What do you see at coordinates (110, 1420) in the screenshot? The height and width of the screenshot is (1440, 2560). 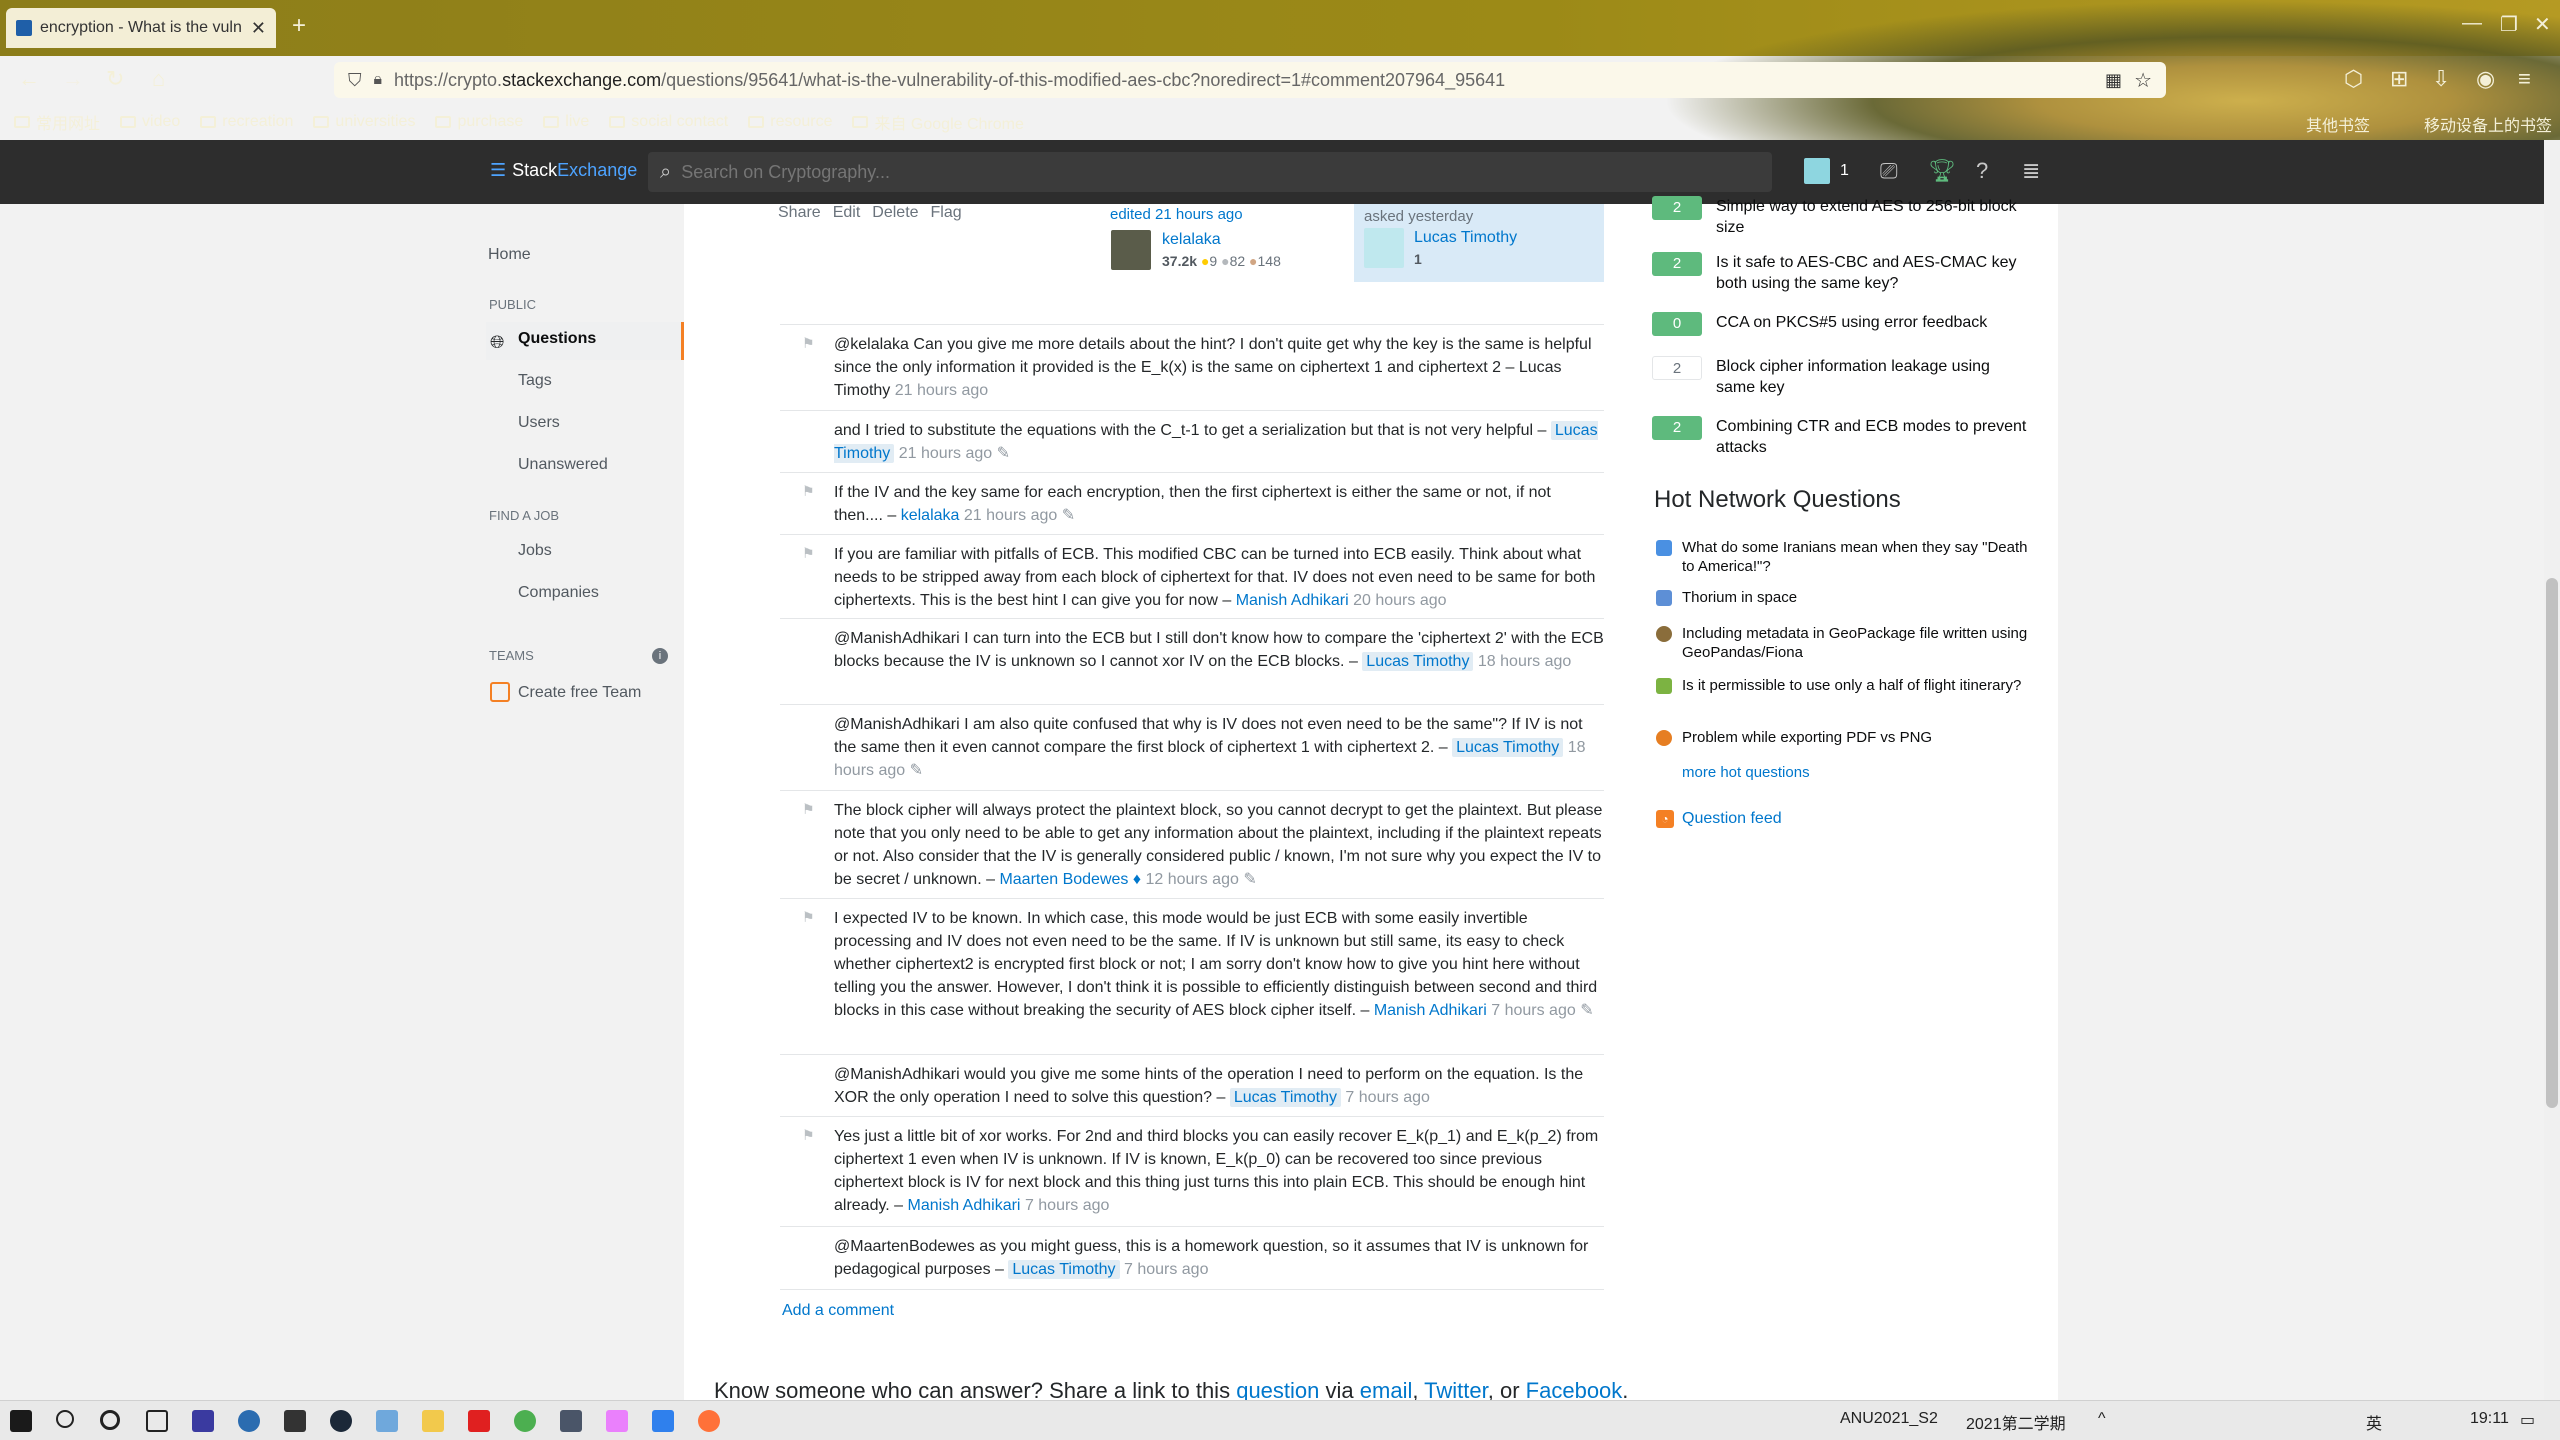 I see `cortana-icon` at bounding box center [110, 1420].